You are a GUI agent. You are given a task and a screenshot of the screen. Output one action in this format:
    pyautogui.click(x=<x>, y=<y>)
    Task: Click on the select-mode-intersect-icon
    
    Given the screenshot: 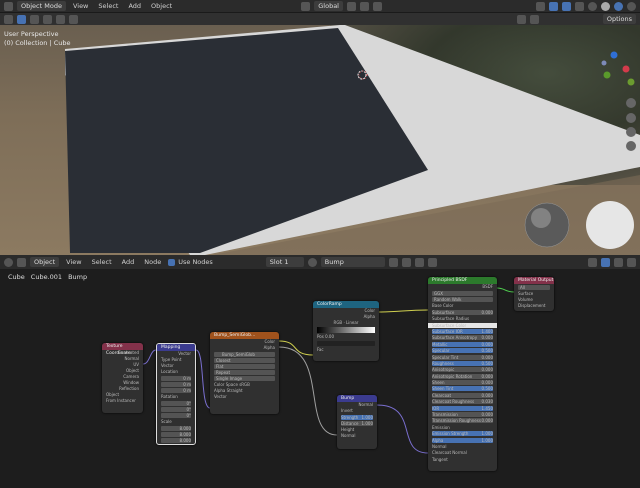 What is the action you would take?
    pyautogui.click(x=73, y=19)
    